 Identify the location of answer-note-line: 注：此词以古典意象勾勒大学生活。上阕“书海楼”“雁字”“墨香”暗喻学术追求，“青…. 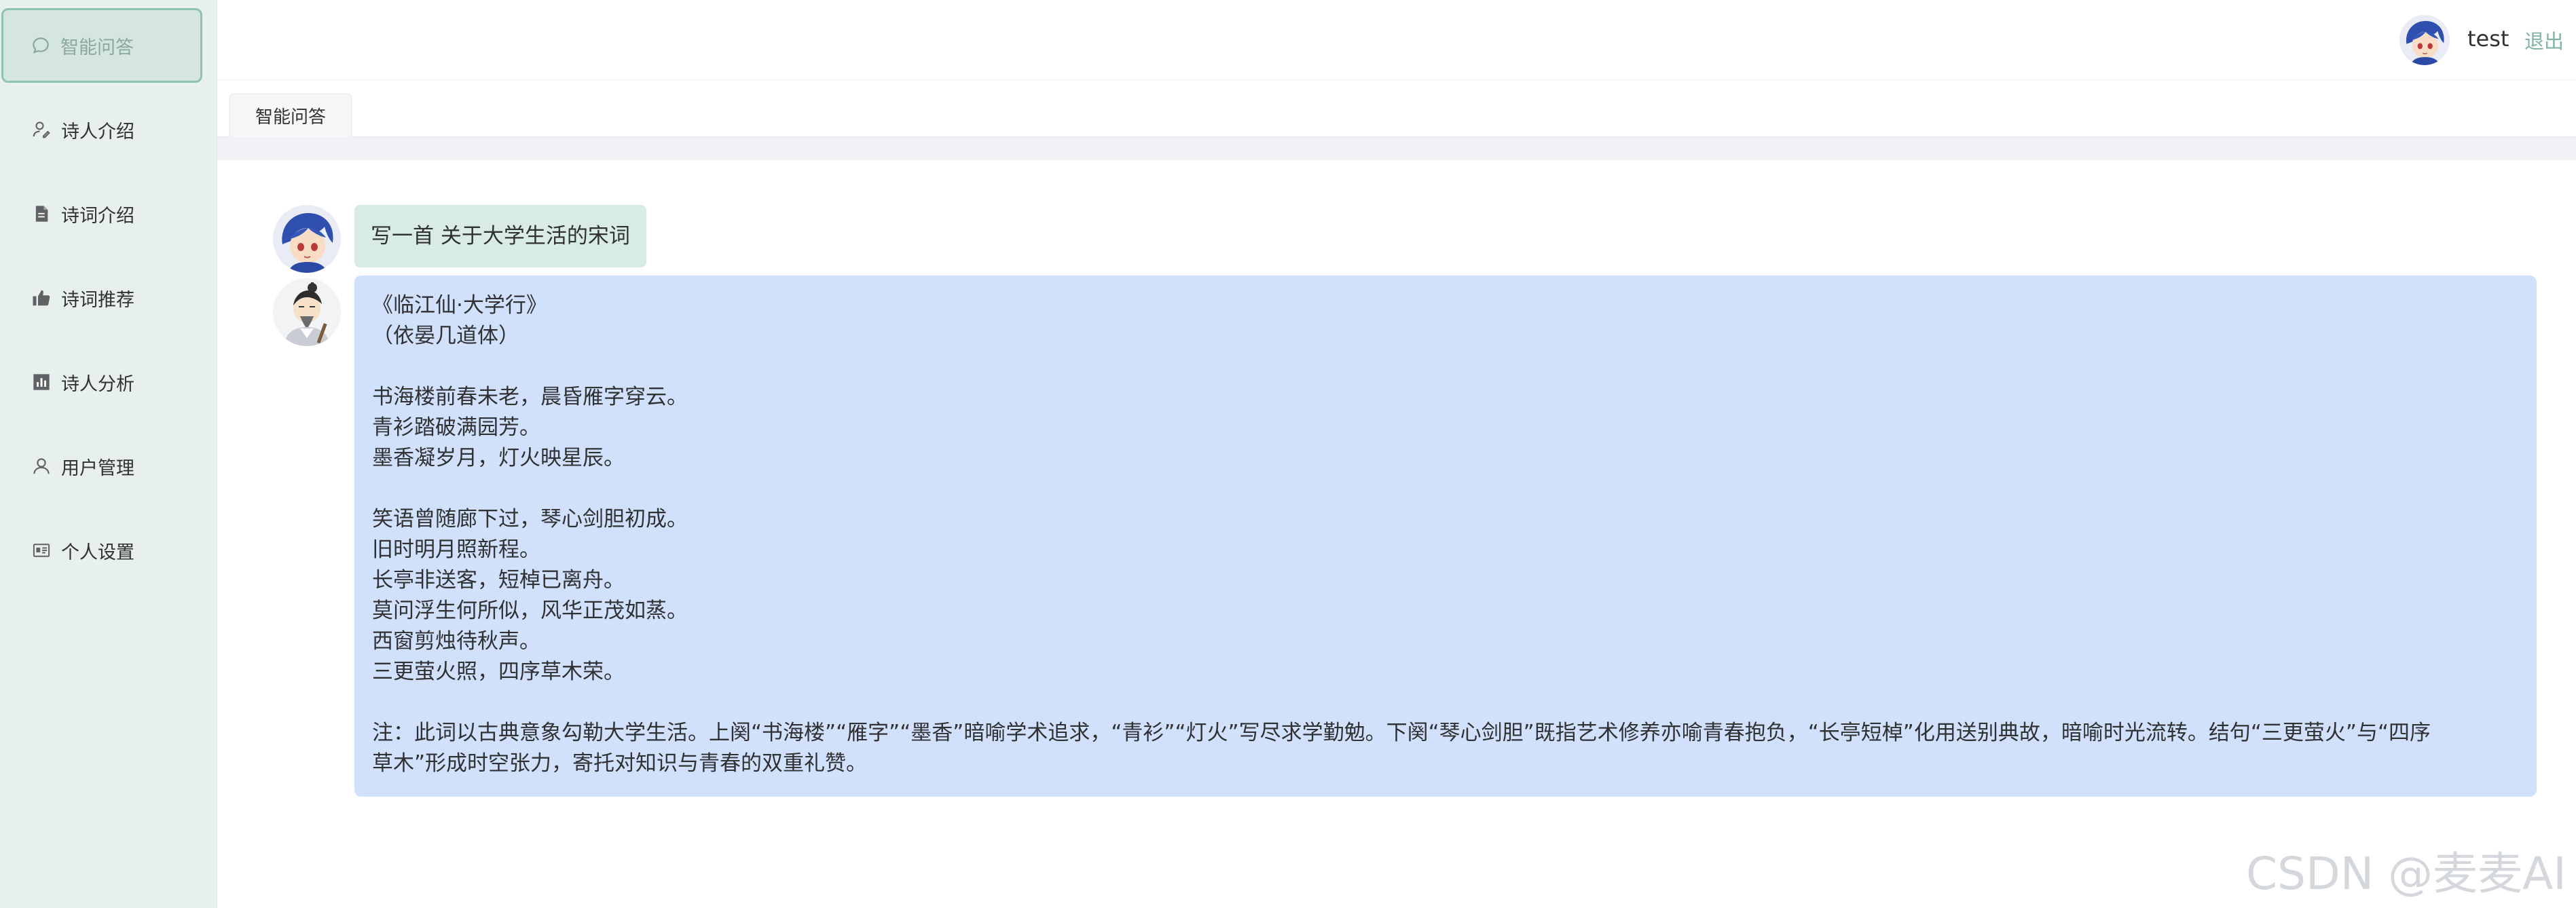
(1401, 733).